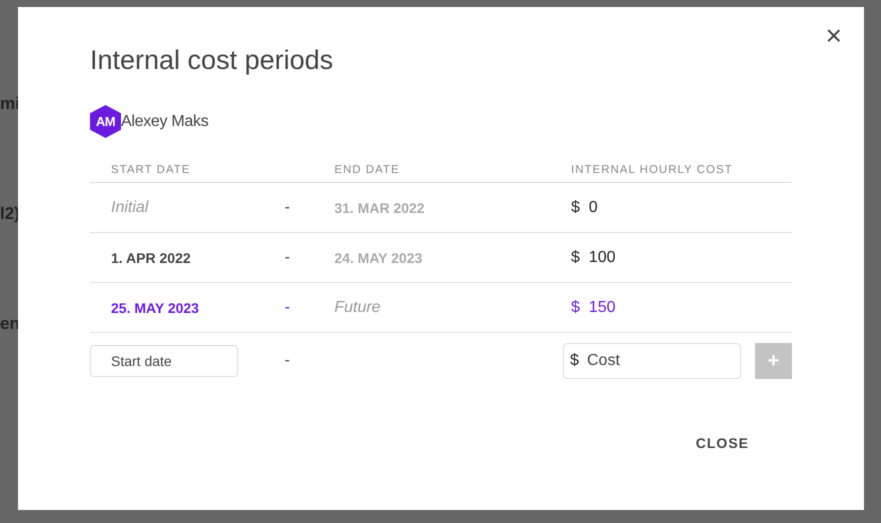  What do you see at coordinates (652, 170) in the screenshot?
I see `column-header: INTERNAL HOURLY COST` at bounding box center [652, 170].